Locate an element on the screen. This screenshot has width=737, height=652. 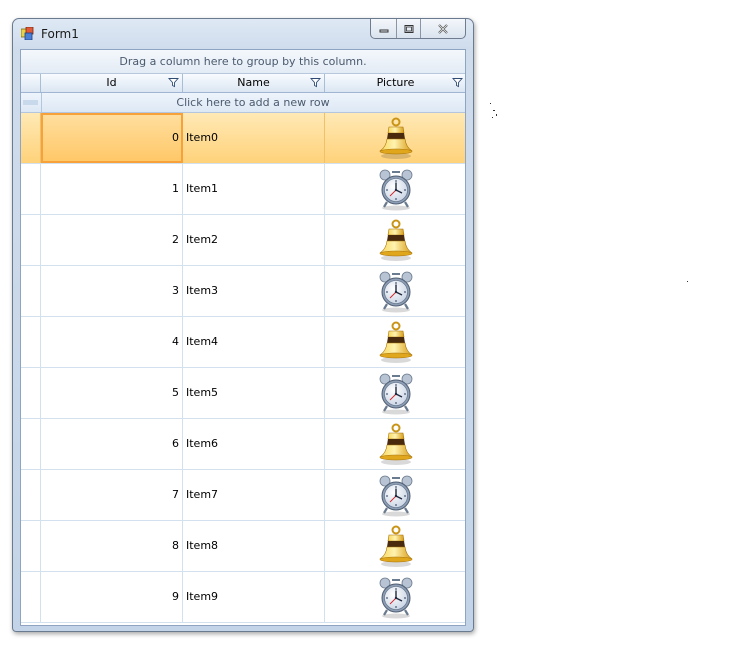
table-row: 1 Item1 is located at coordinates (243, 189).